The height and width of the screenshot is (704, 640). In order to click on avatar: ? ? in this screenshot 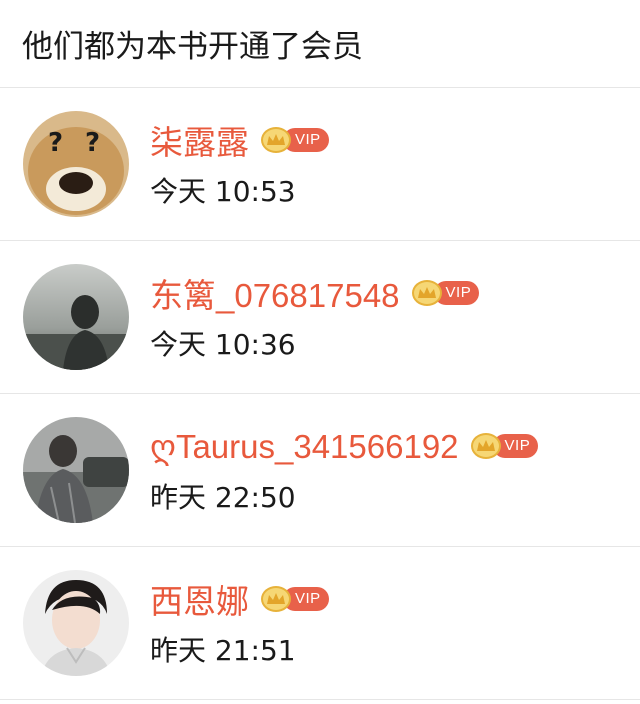, I will do `click(76, 164)`.